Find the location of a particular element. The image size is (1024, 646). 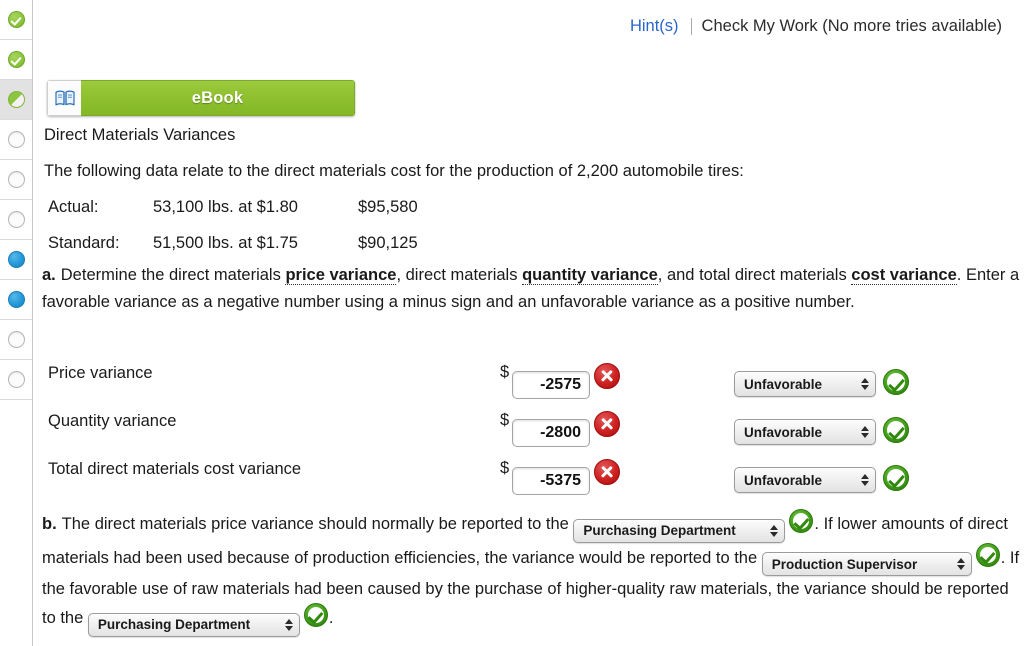

question-status-rail is located at coordinates (16, 323).